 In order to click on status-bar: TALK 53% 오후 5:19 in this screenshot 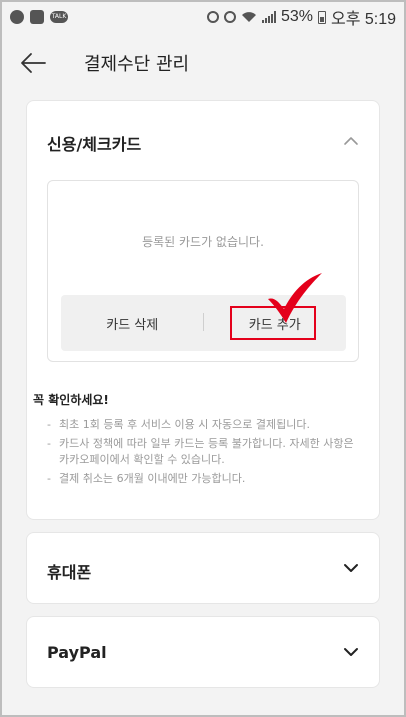, I will do `click(203, 17)`.